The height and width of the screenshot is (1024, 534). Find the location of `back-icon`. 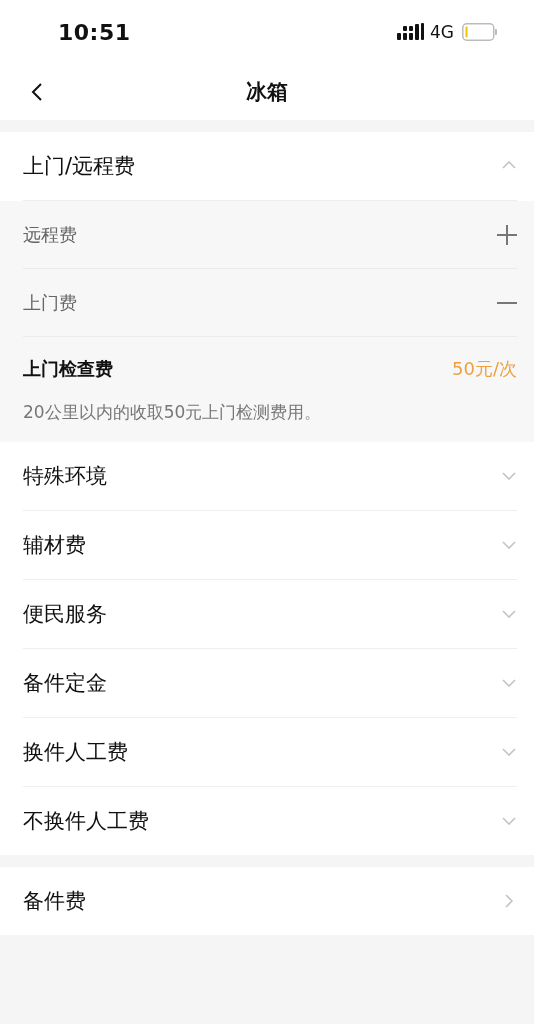

back-icon is located at coordinates (37, 92).